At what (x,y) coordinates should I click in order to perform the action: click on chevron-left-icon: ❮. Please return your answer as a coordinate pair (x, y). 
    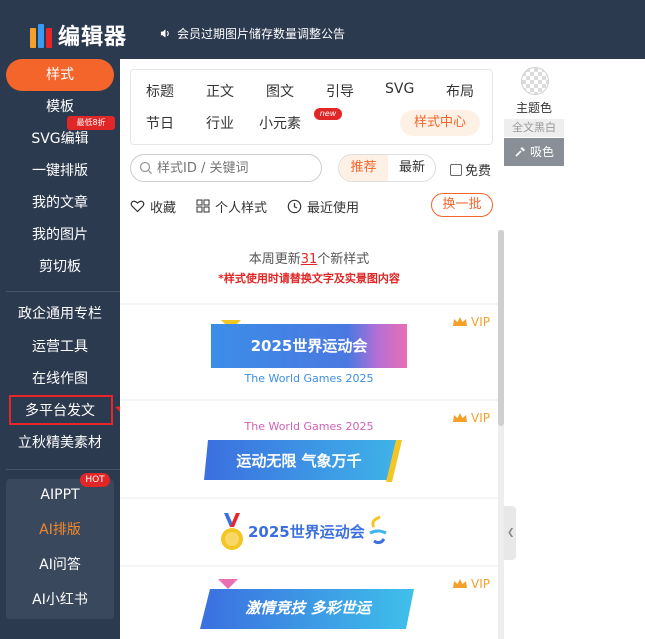
    Looking at the image, I should click on (511, 533).